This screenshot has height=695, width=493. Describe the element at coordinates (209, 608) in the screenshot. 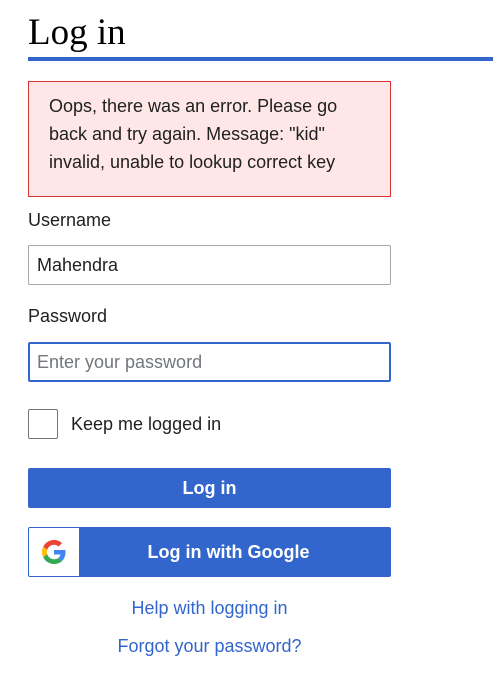

I see `help-link: Help with logging in` at that location.